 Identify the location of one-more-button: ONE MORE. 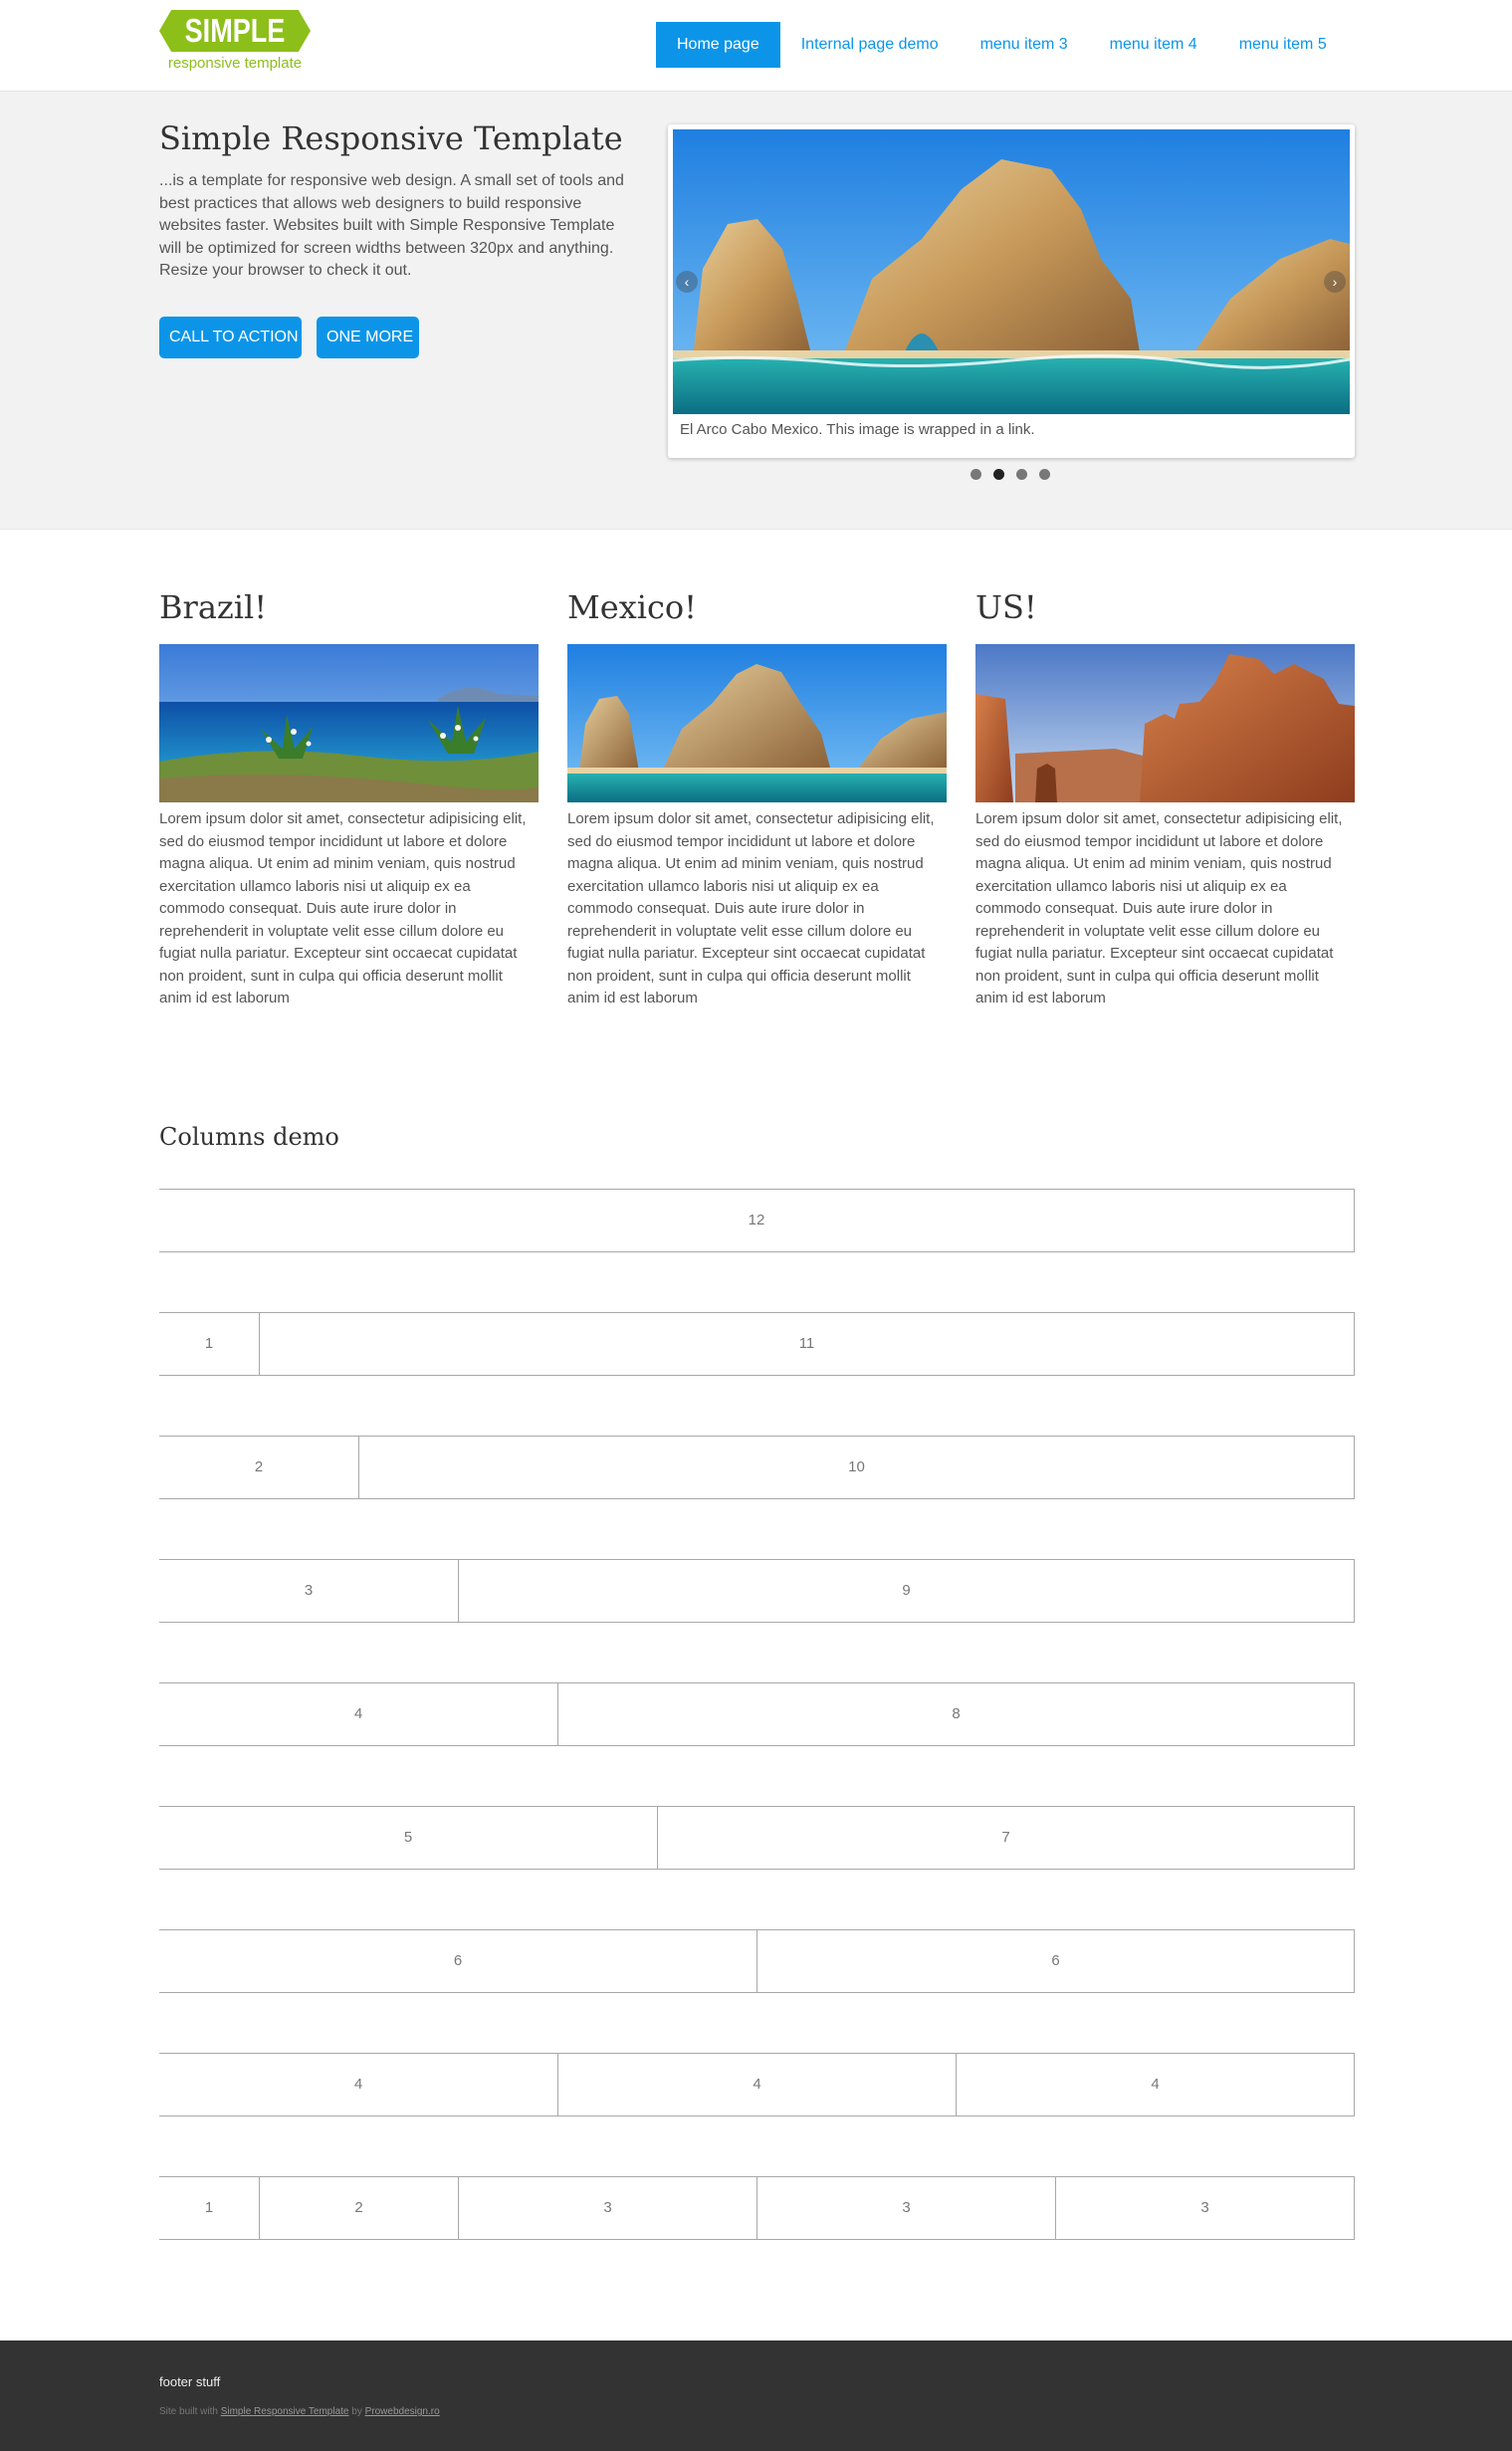
(368, 337).